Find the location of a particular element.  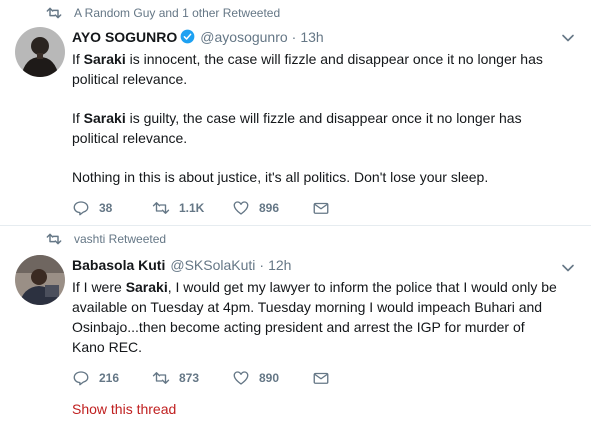

tweet-actions: 216 873 890 is located at coordinates (207, 378).